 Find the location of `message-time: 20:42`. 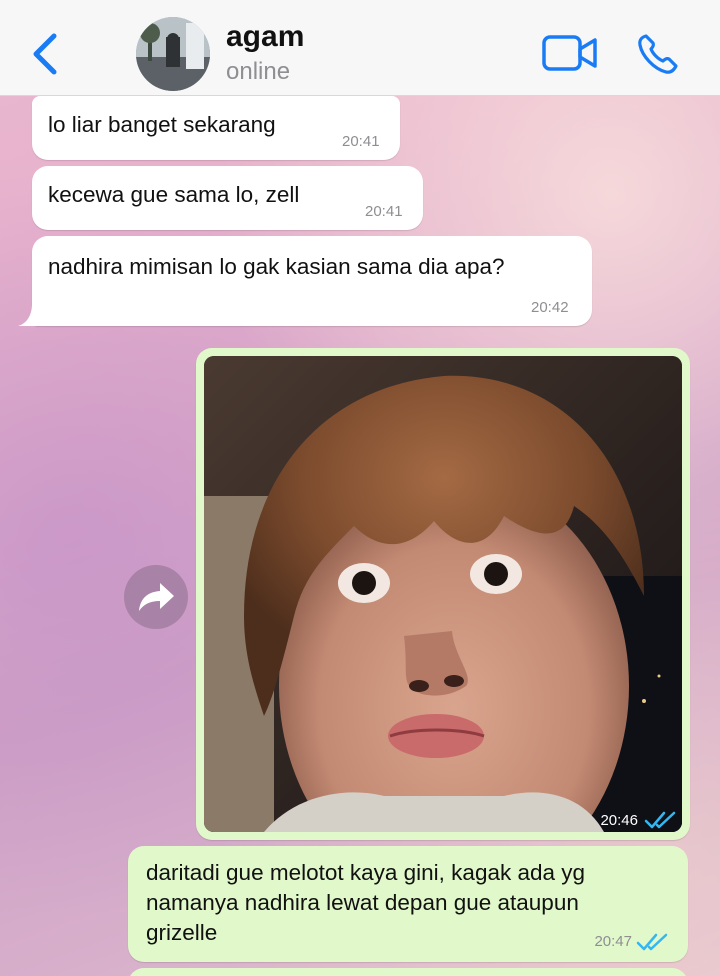

message-time: 20:42 is located at coordinates (550, 307).